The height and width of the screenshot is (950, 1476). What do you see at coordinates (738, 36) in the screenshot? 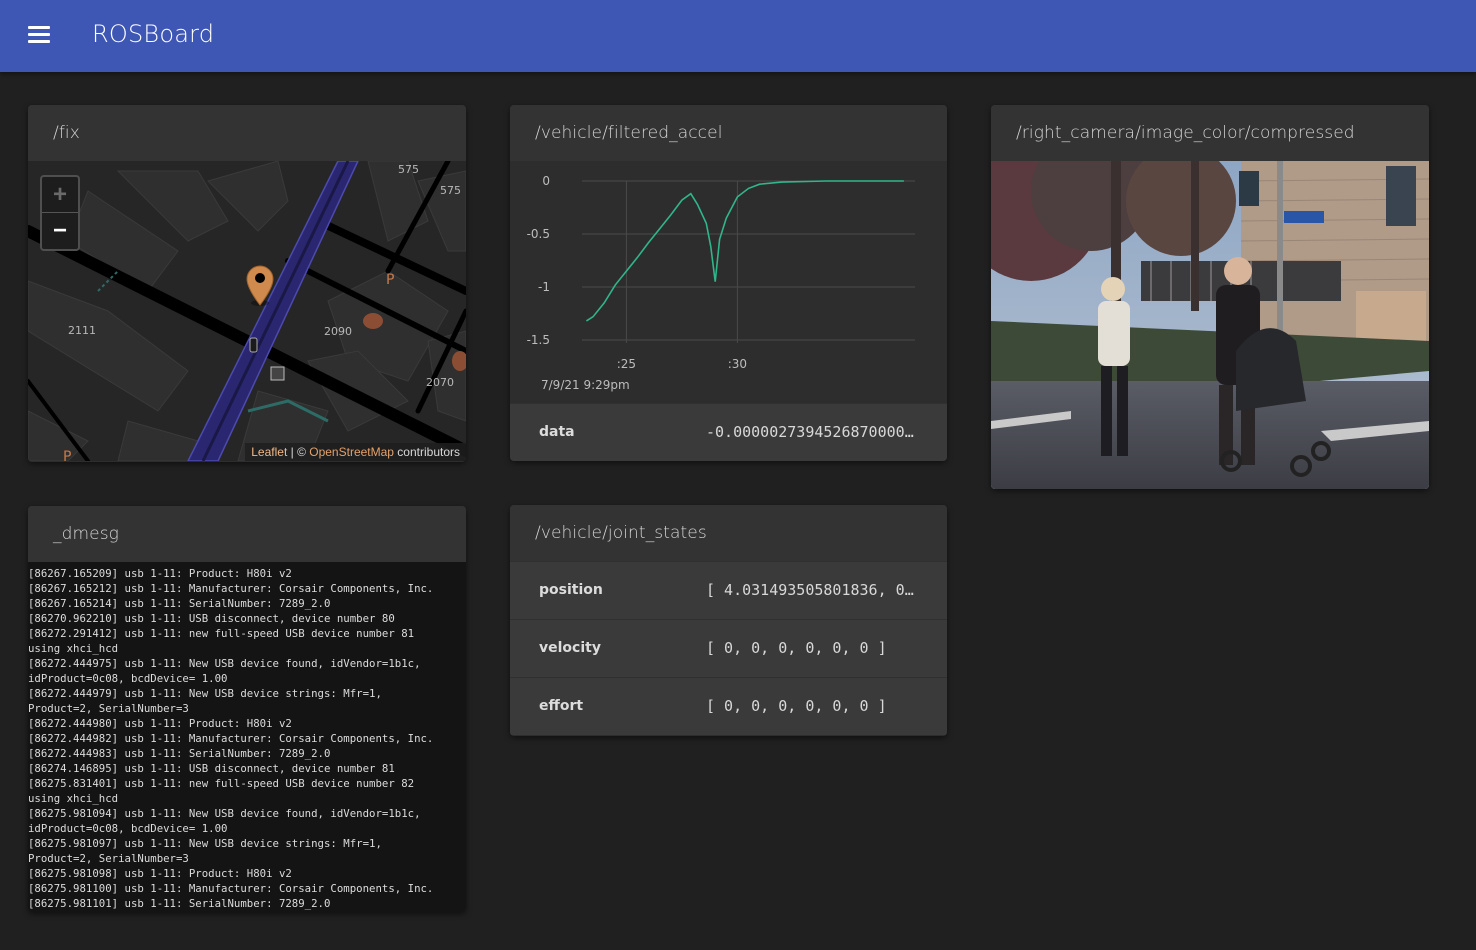
I see `app-bar: ROSBoard` at bounding box center [738, 36].